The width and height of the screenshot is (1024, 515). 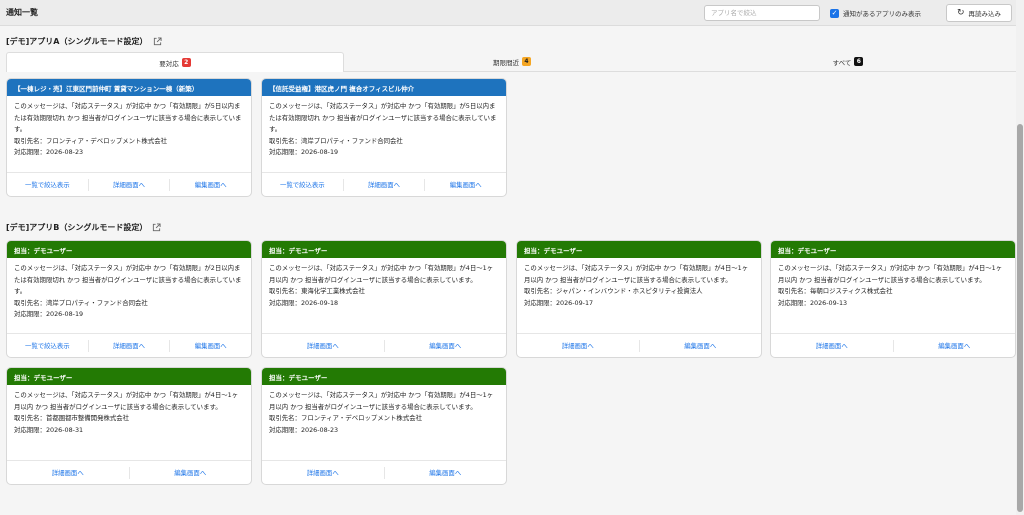 What do you see at coordinates (186, 62) in the screenshot?
I see `count-badge: 2` at bounding box center [186, 62].